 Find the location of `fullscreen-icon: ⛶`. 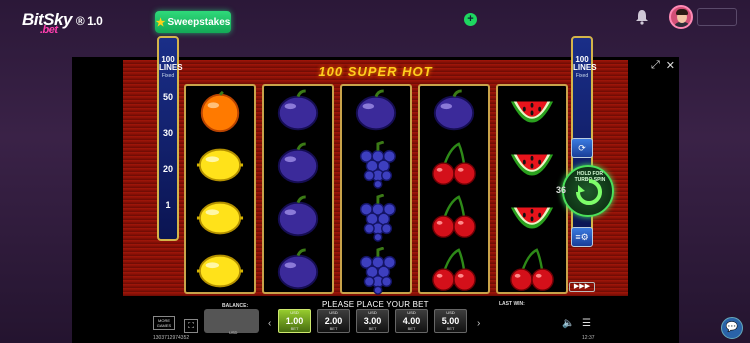

fullscreen-icon: ⛶ is located at coordinates (191, 326).